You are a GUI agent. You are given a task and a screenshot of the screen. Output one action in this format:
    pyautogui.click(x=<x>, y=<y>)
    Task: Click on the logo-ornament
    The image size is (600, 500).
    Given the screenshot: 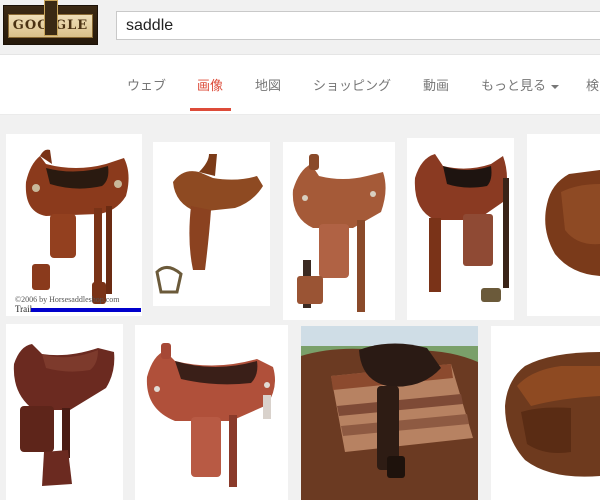 What is the action you would take?
    pyautogui.click(x=51, y=18)
    